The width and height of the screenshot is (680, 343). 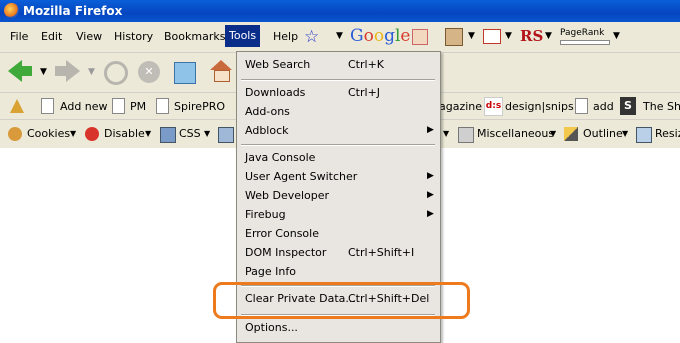 I want to click on menu-item-adblock: Adblock ▶, so click(x=340, y=130).